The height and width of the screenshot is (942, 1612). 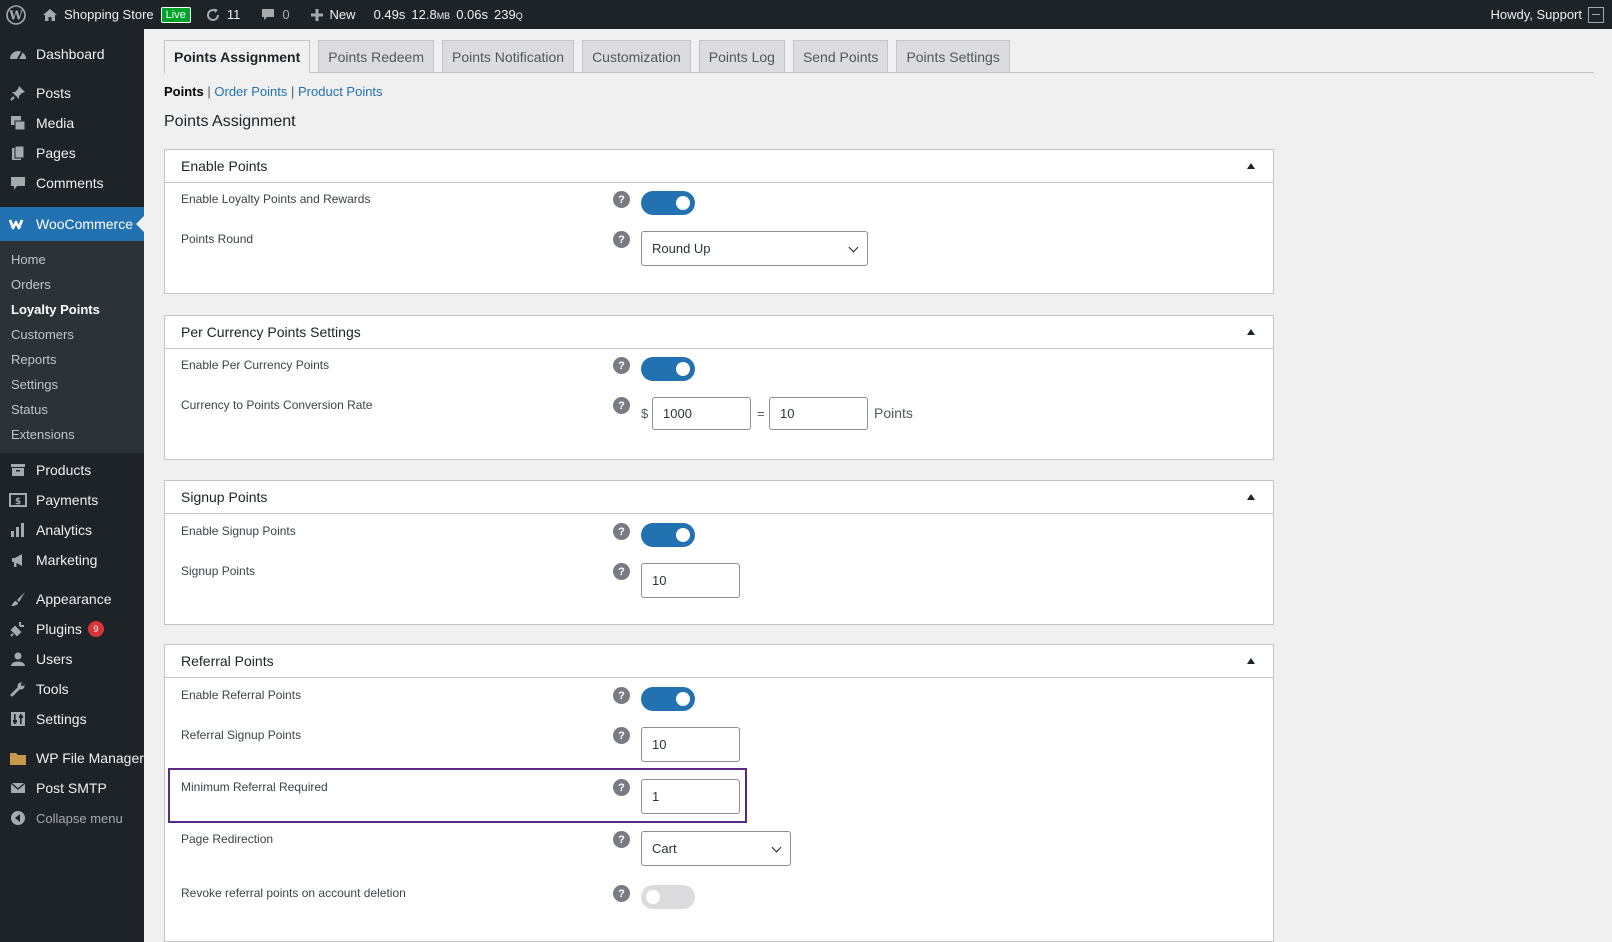 I want to click on menu-users: Users, so click(x=72, y=659).